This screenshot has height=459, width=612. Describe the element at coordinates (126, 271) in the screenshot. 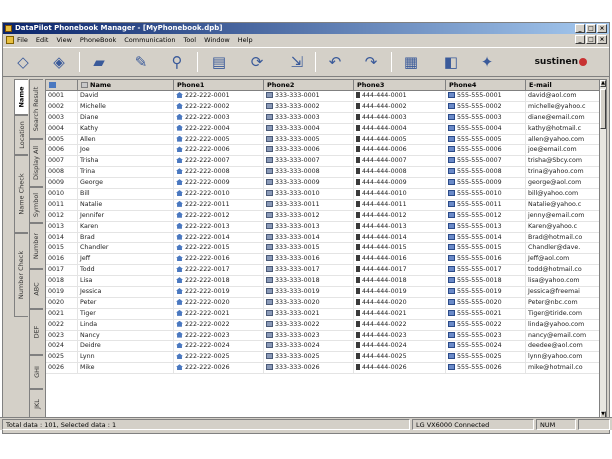

I see `cell-name: Todd` at that location.